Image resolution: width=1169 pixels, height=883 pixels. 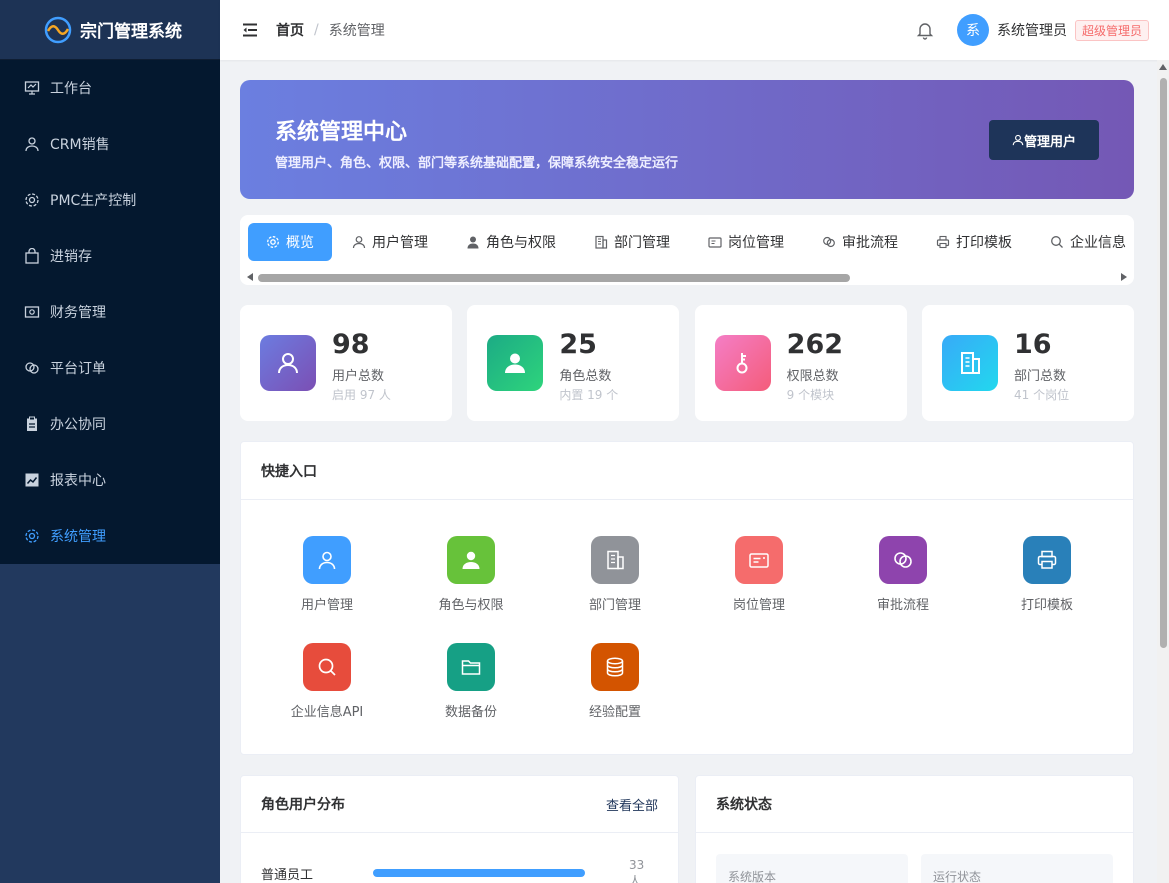 I want to click on quick-item-users: 用户管理, so click(x=327, y=574).